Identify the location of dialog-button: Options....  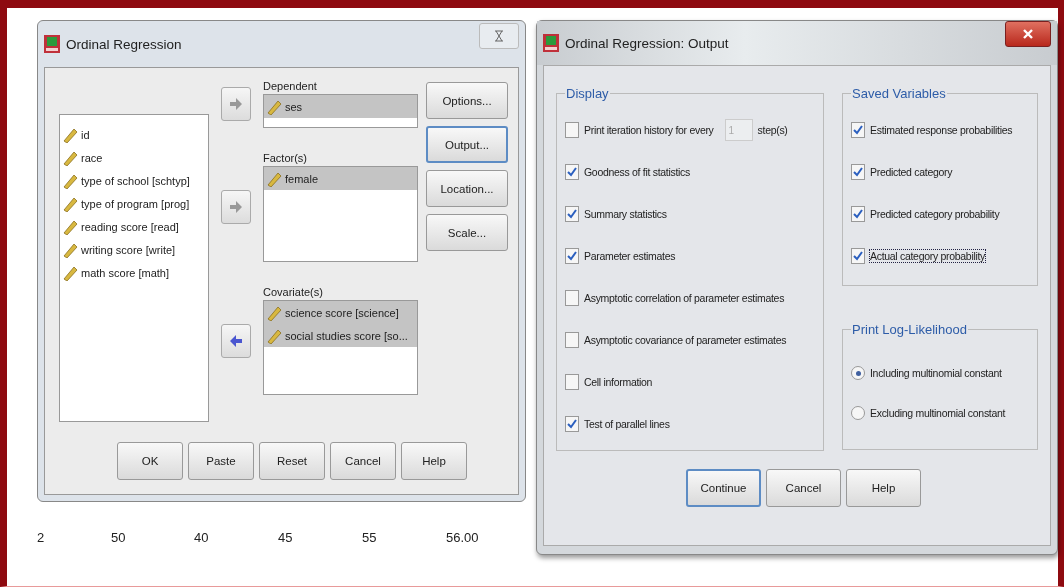
(467, 100).